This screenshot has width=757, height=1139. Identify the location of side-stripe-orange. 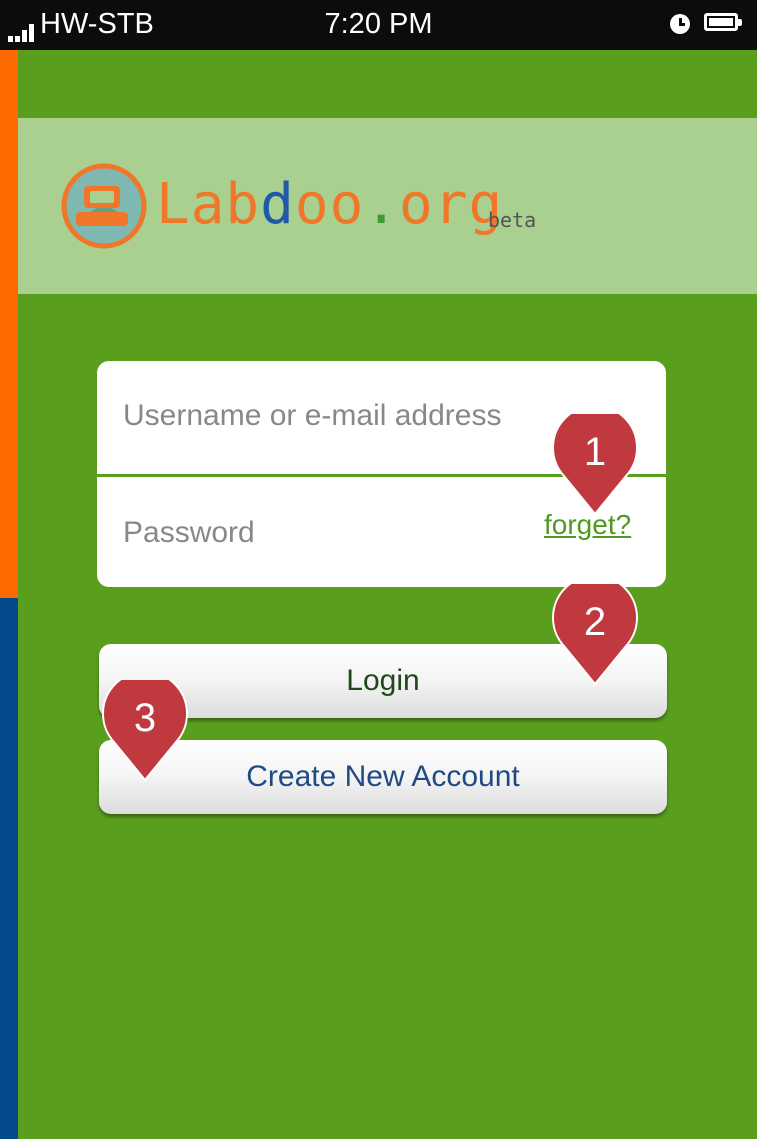
(9, 324).